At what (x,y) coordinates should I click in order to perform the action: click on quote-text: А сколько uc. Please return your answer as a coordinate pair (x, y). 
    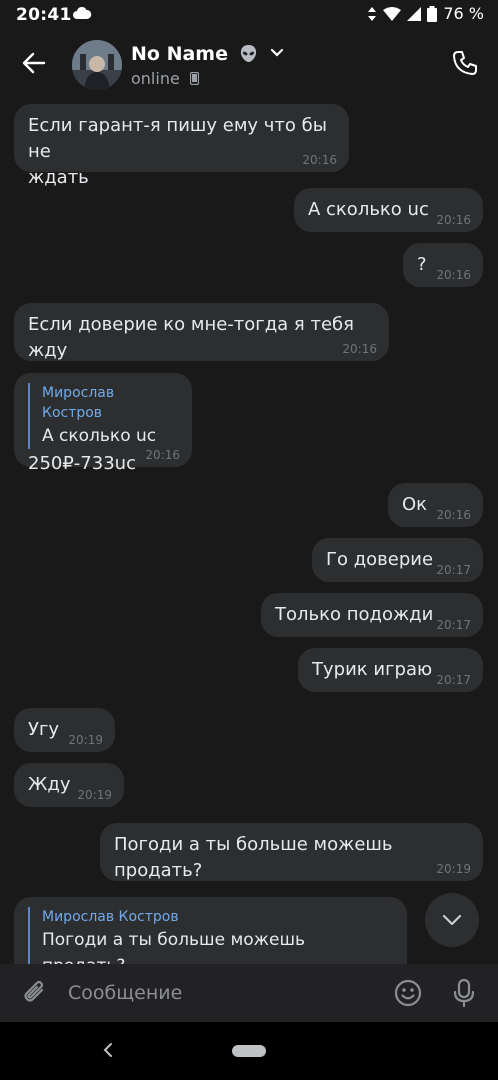
    Looking at the image, I should click on (99, 436).